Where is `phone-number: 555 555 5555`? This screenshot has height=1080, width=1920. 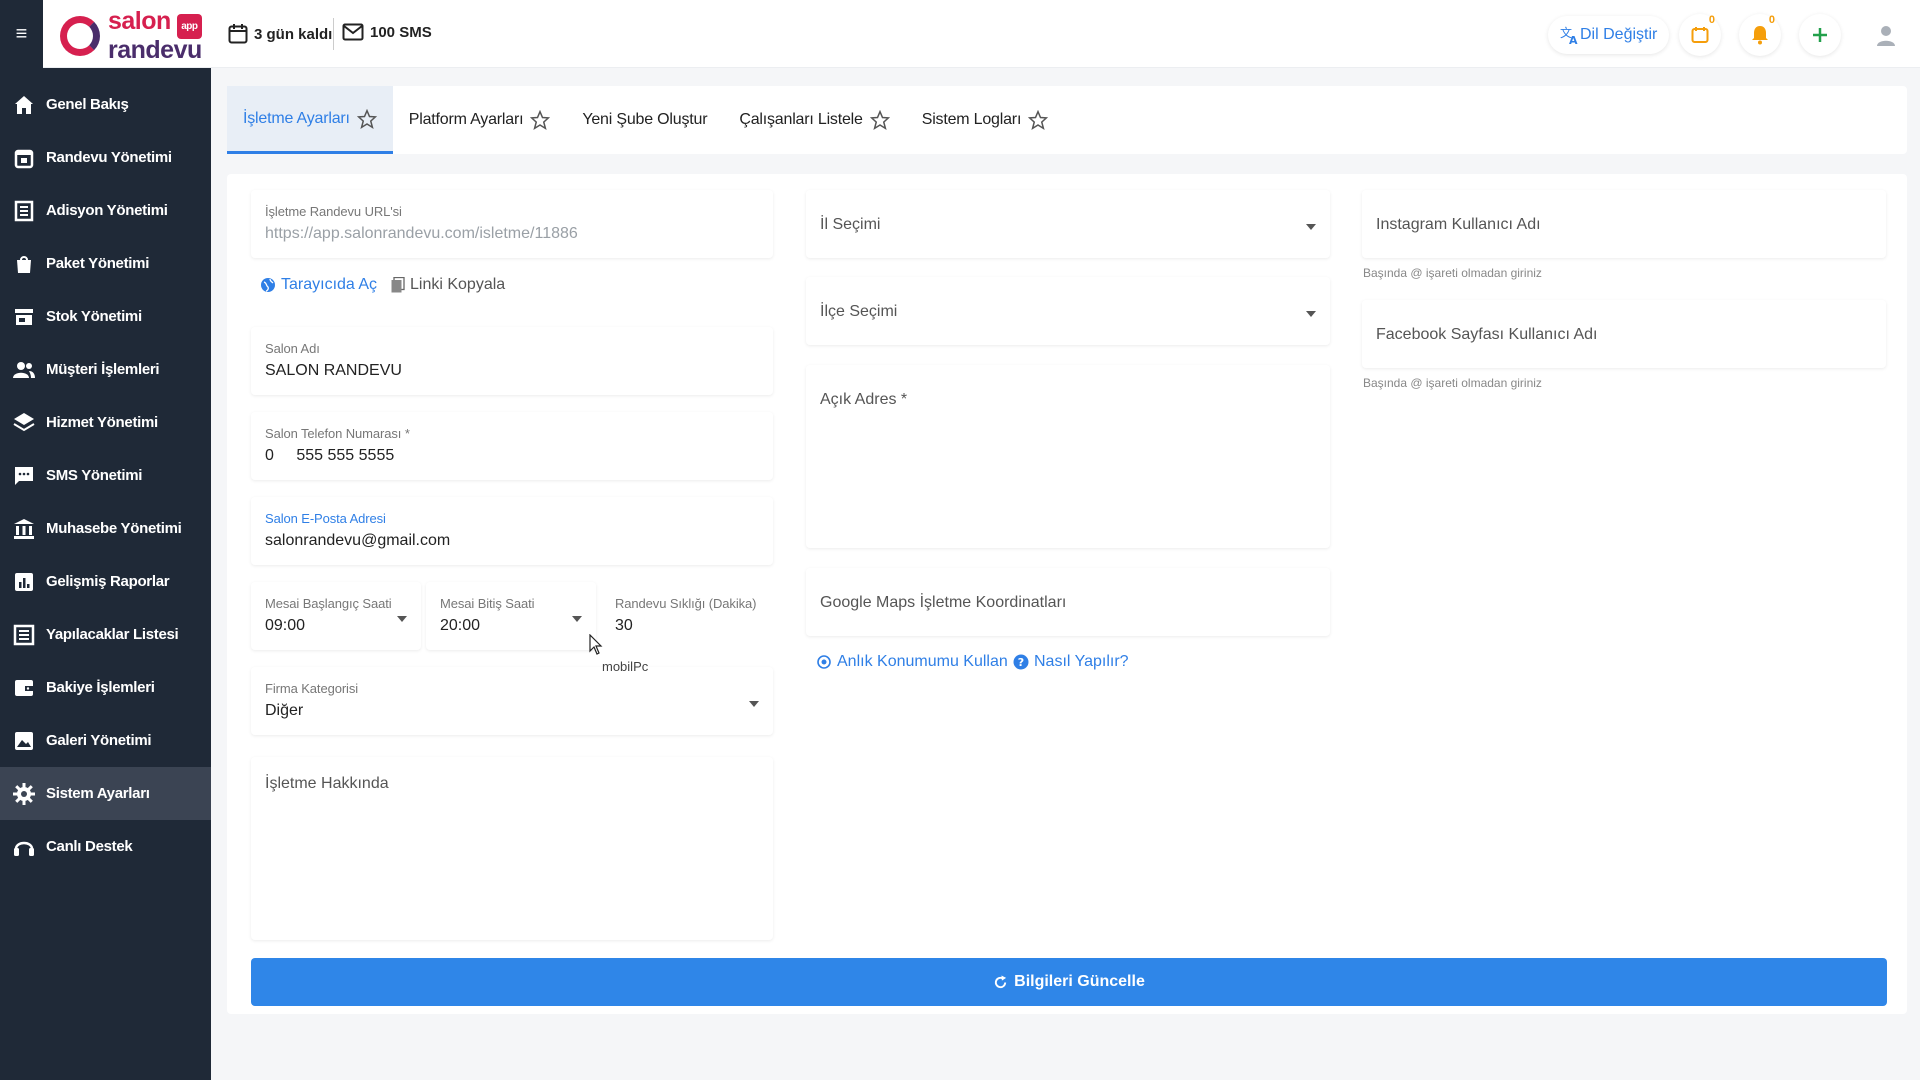
phone-number: 555 555 5555 is located at coordinates (345, 455).